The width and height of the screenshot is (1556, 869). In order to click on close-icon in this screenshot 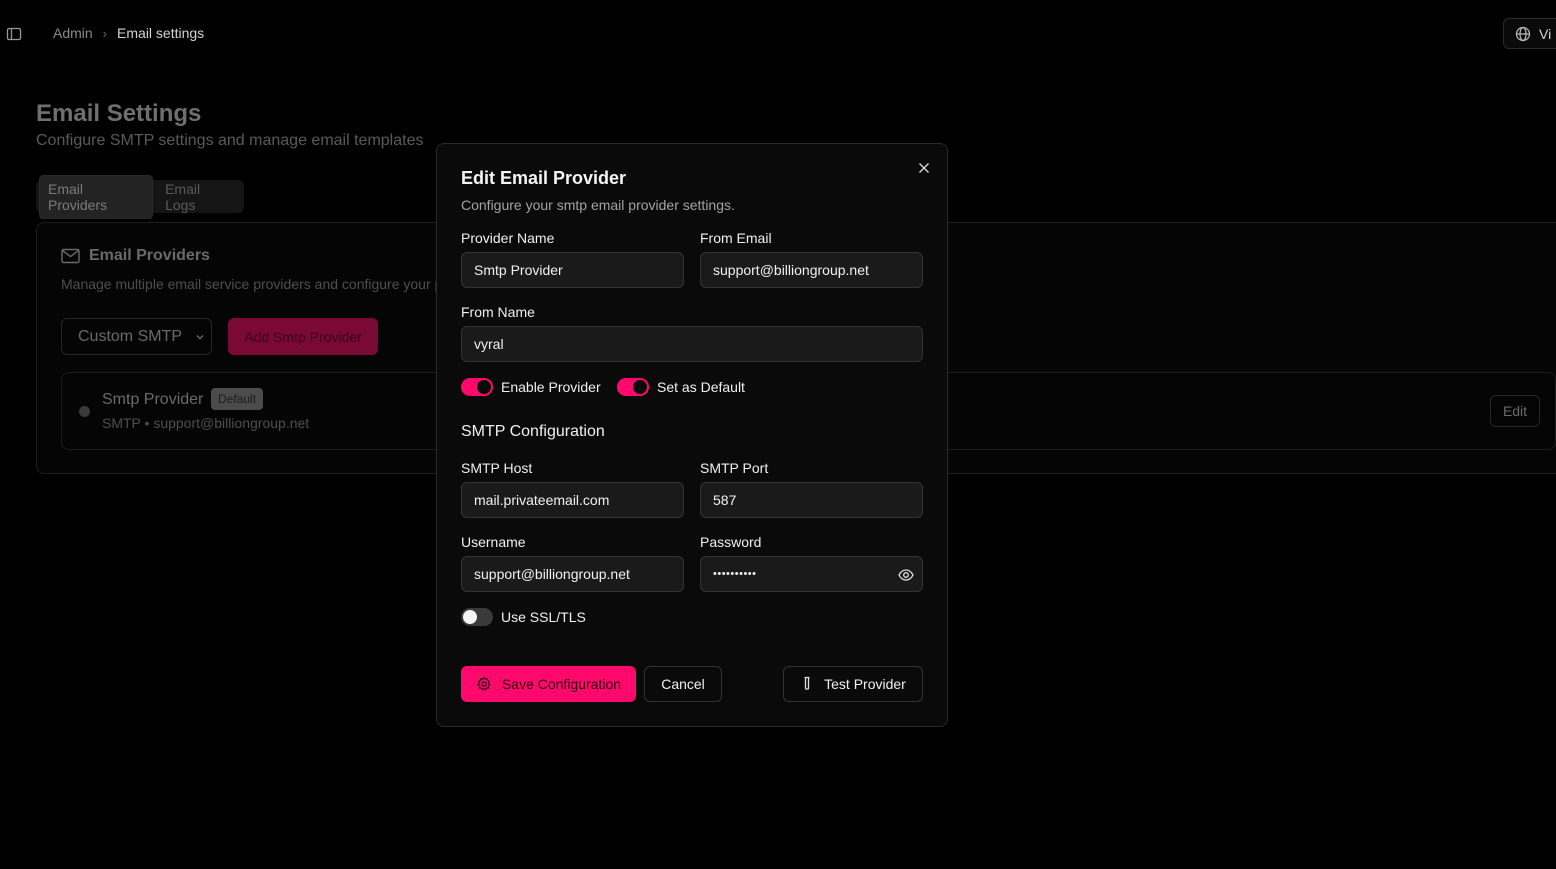, I will do `click(924, 168)`.